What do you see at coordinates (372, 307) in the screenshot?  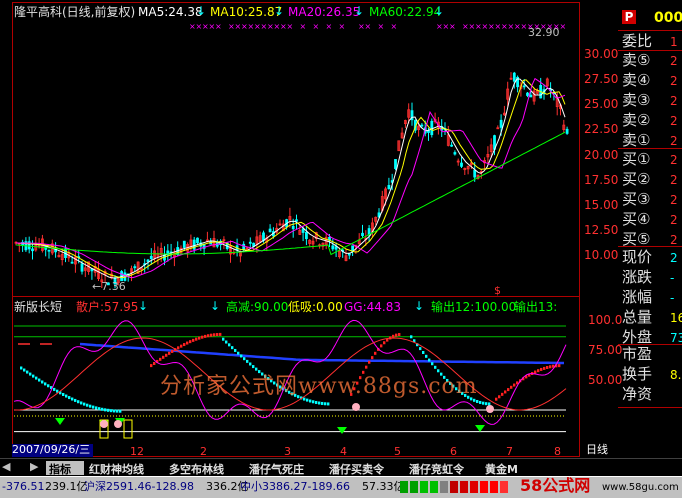 I see `gg-label: GG:44.83` at bounding box center [372, 307].